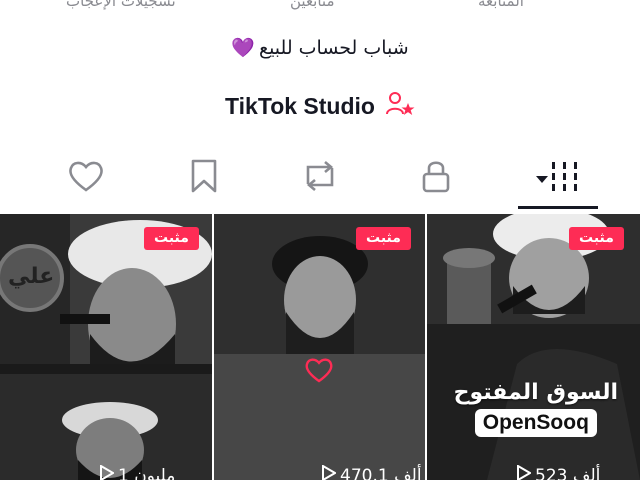 The width and height of the screenshot is (640, 480). I want to click on profile-stats: تسجيلات الإعجاب متابعين المتابعة, so click(320, 6).